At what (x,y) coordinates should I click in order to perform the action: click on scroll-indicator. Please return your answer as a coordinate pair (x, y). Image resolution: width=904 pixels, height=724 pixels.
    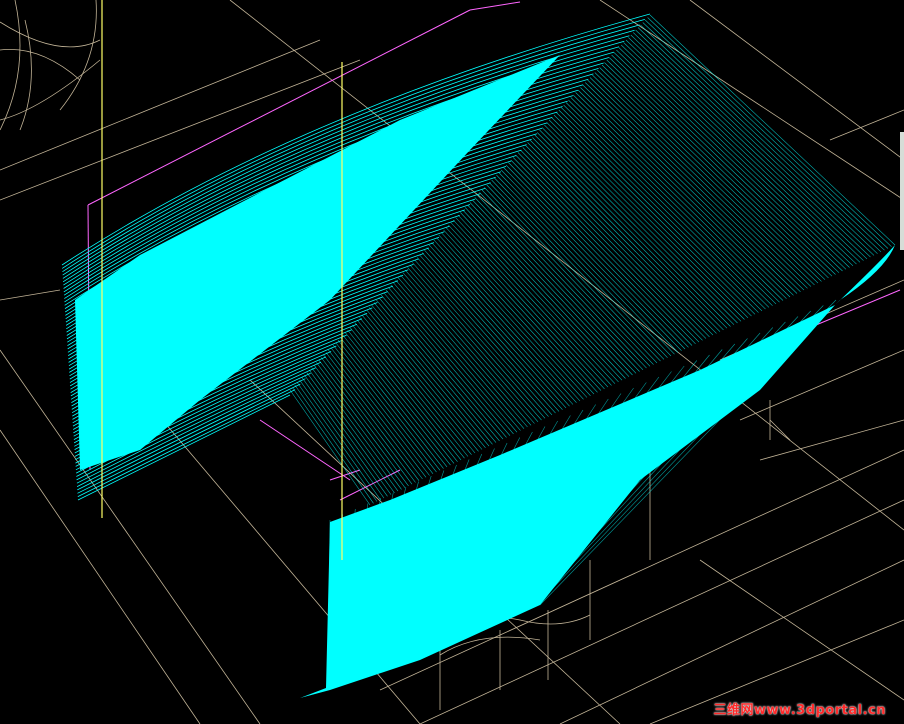
    Looking at the image, I should click on (902, 191).